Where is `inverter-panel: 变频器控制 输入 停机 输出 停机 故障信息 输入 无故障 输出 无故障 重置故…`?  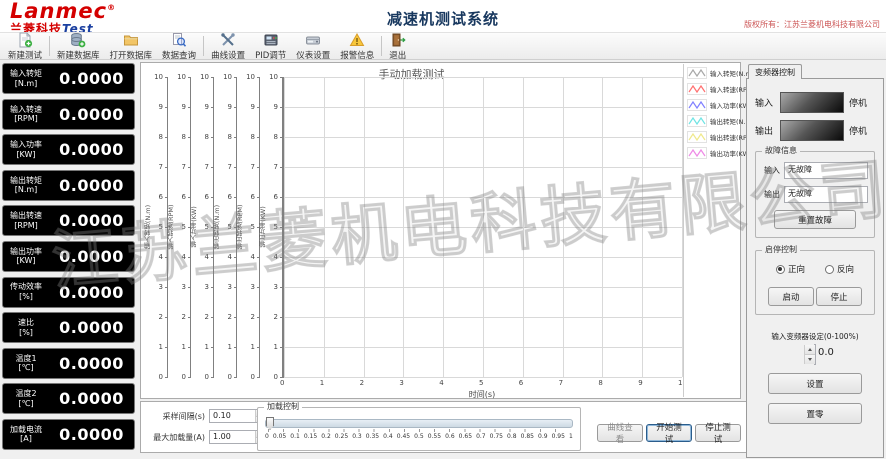 inverter-panel: 变频器控制 输入 停机 输出 停机 故障信息 输入 无故障 输出 无故障 重置故… is located at coordinates (815, 259).